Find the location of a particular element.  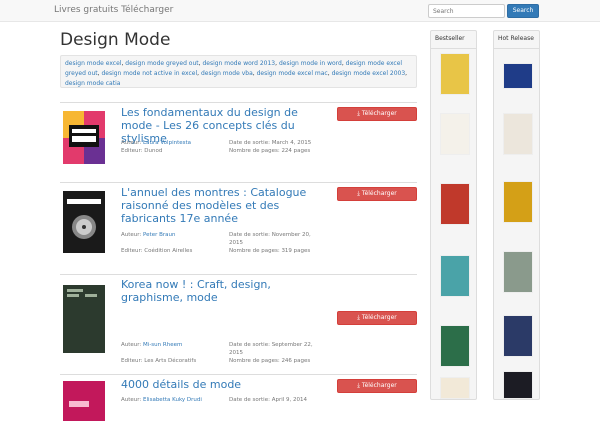

book-date: Date de sortie: November 20, 2015 is located at coordinates (270, 239).